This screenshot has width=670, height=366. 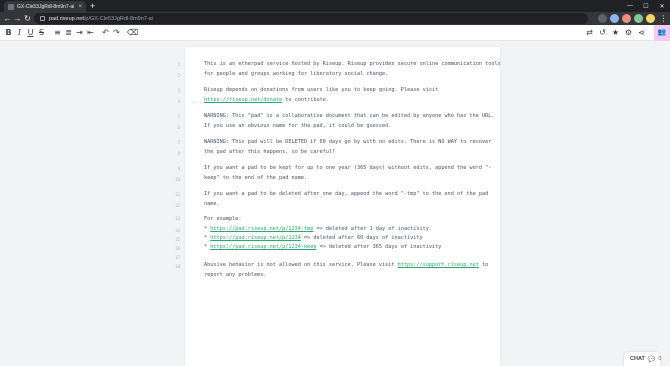 I want to click on line-number: 15, so click(x=177, y=239).